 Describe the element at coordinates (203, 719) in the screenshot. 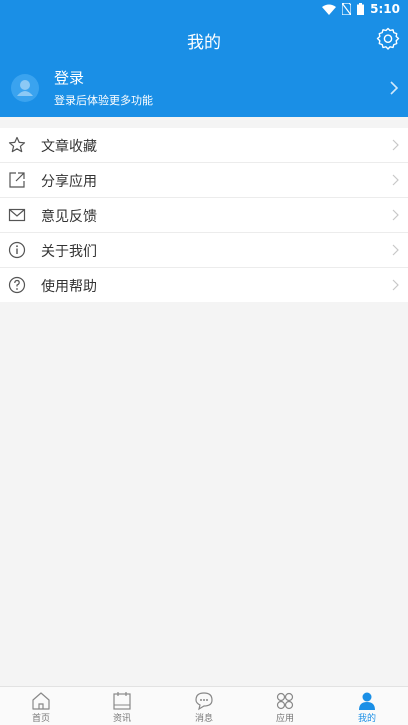

I see `tab-label: 消息` at that location.